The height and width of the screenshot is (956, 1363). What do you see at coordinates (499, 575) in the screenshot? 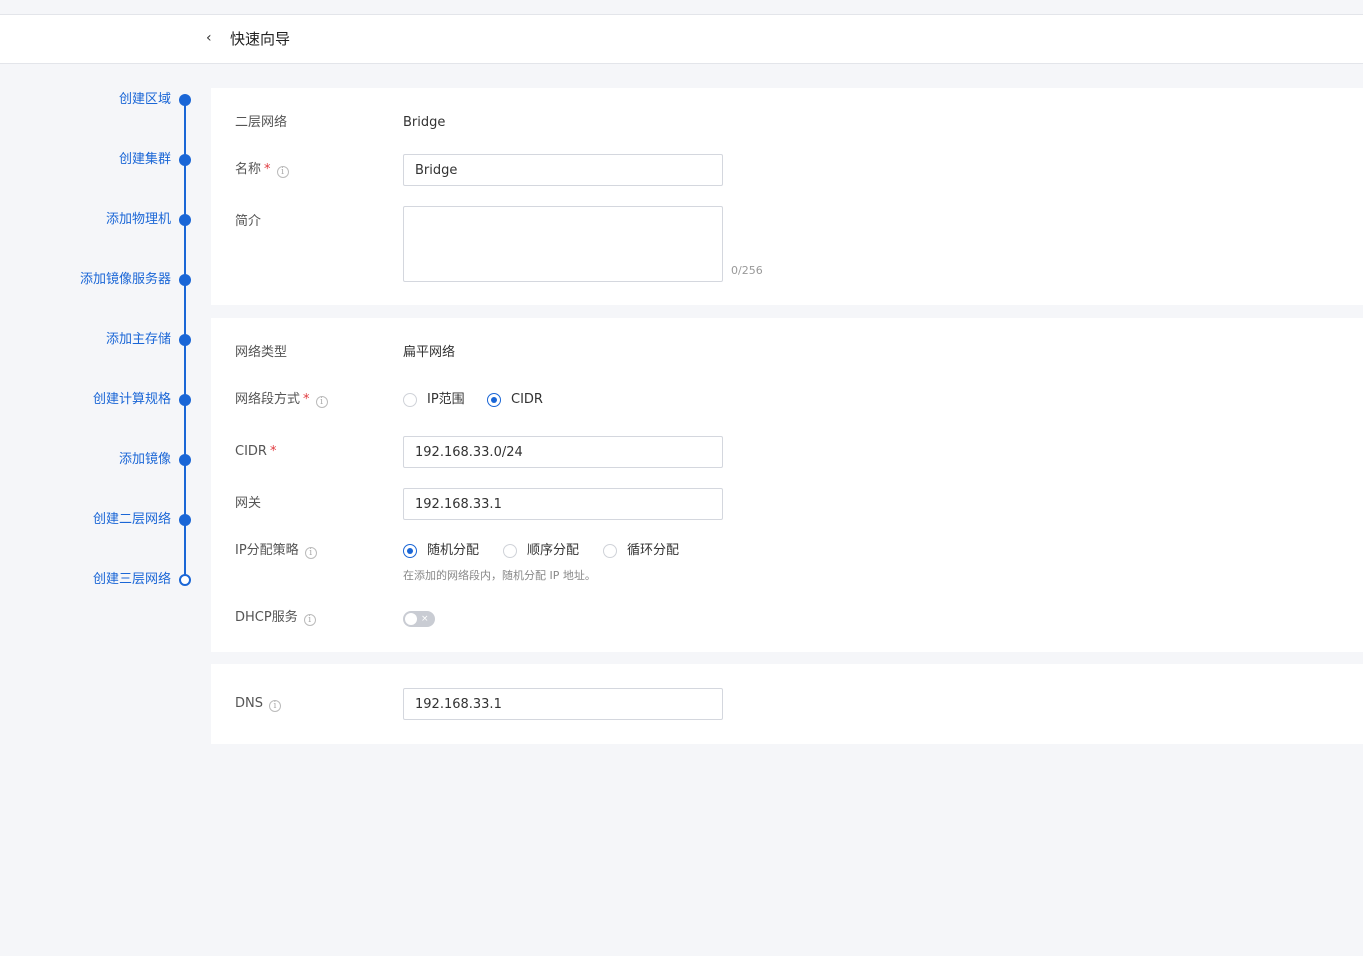
I see `ip-allocation-hint: 在添加的网络段内，随机分配 IP 地址。` at bounding box center [499, 575].